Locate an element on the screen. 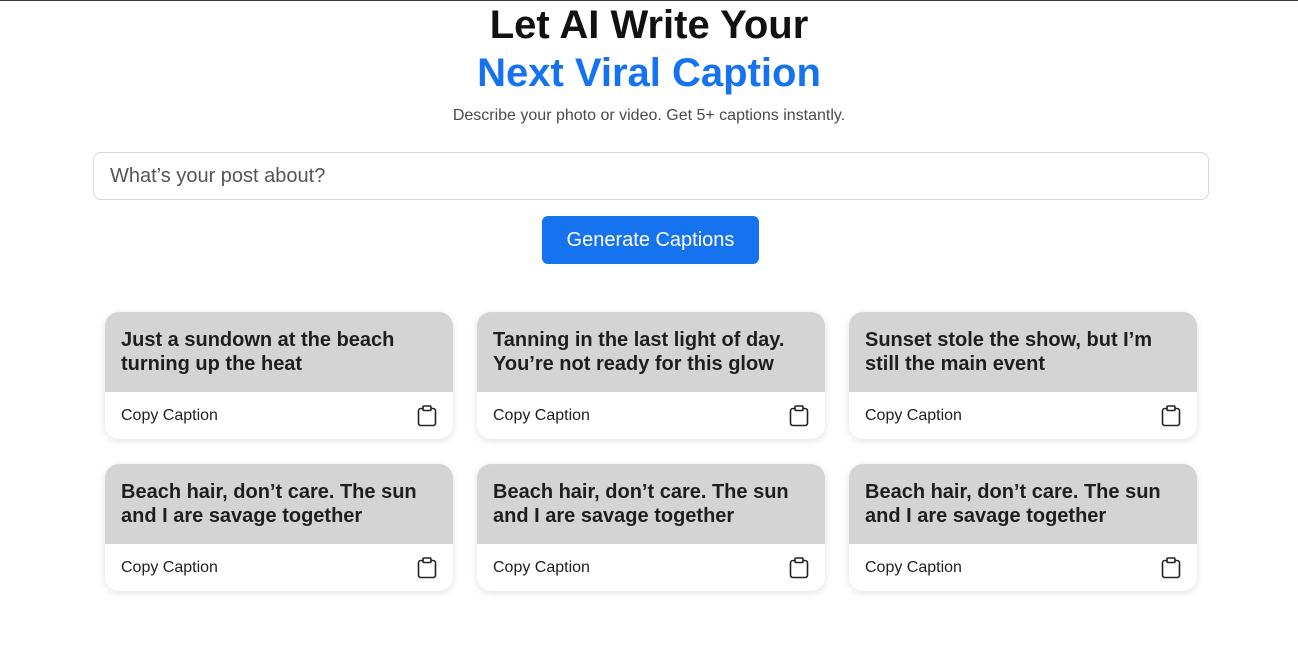 This screenshot has width=1298, height=650. top-border is located at coordinates (649, 0).